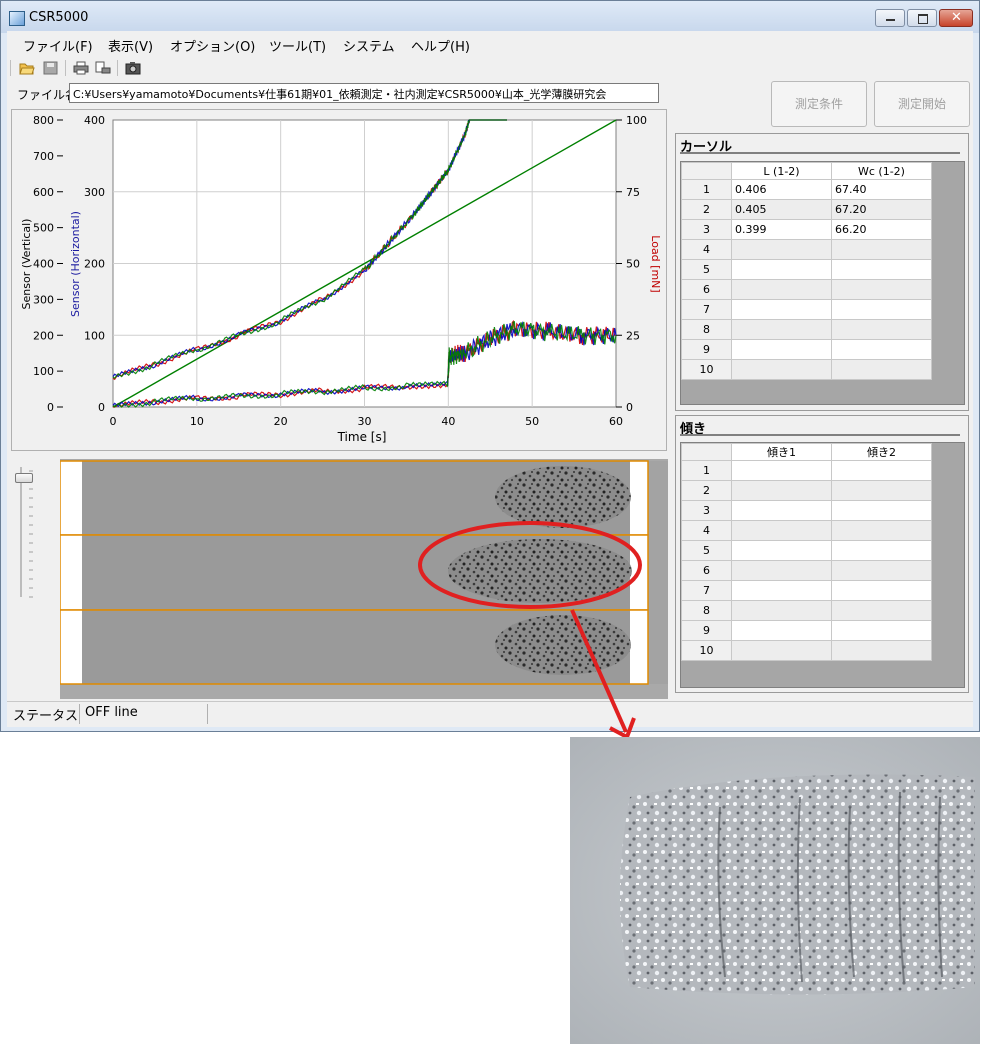  I want to click on panel-divider, so click(820, 153).